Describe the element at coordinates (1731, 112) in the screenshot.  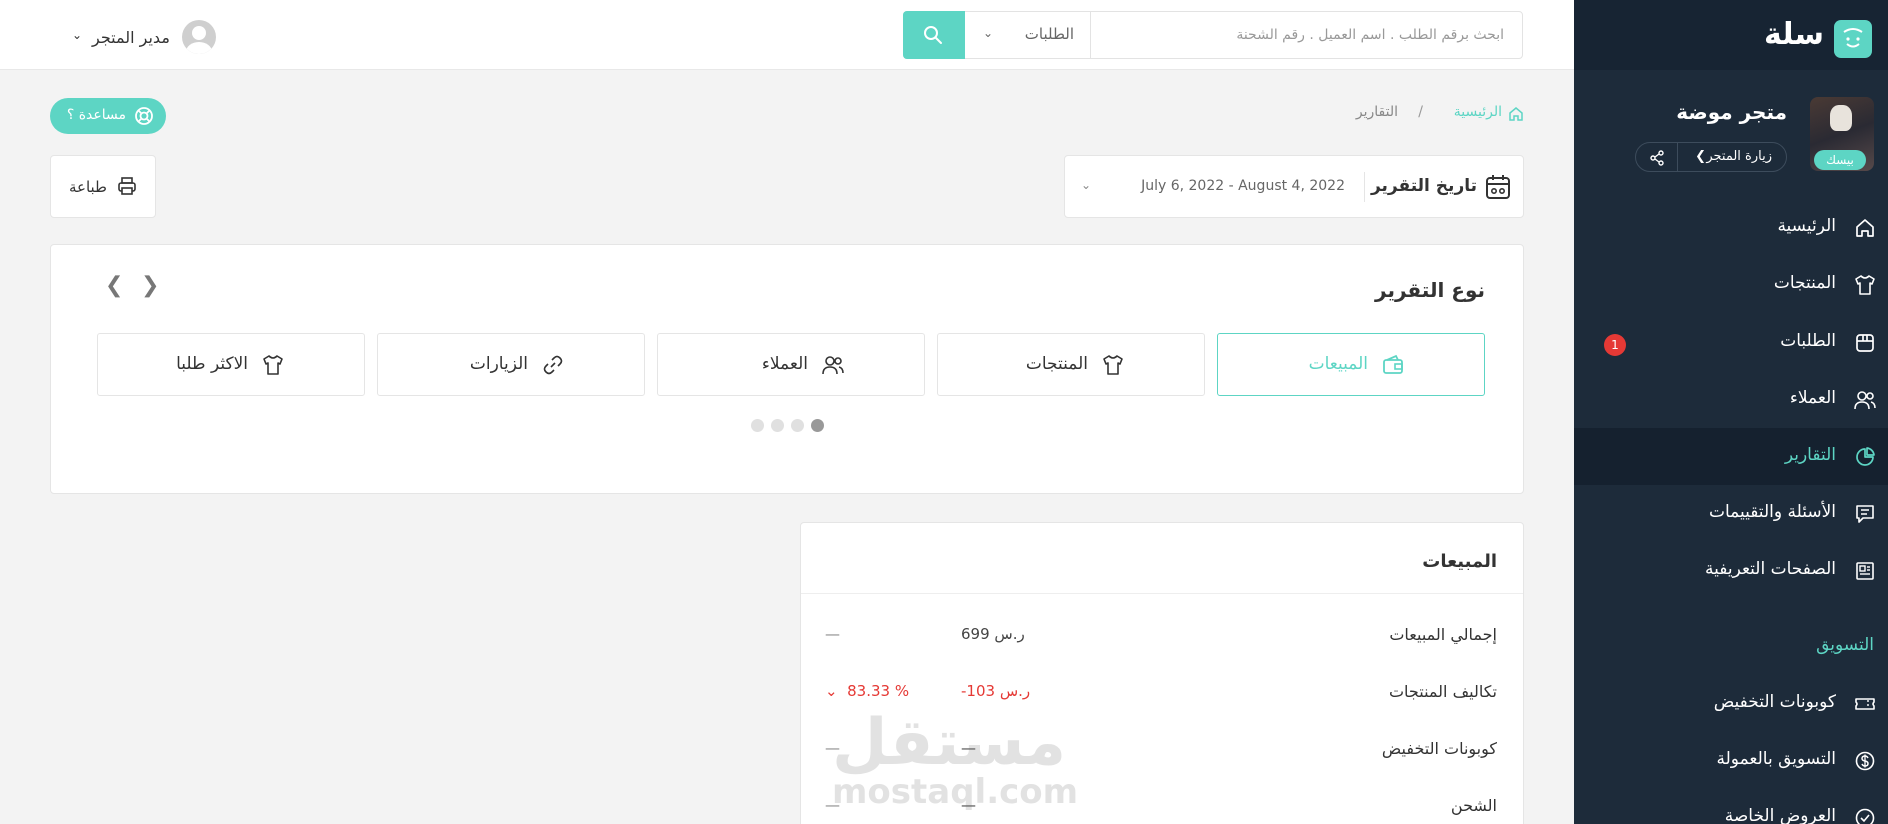
I see `store-name: متجر موضة` at that location.